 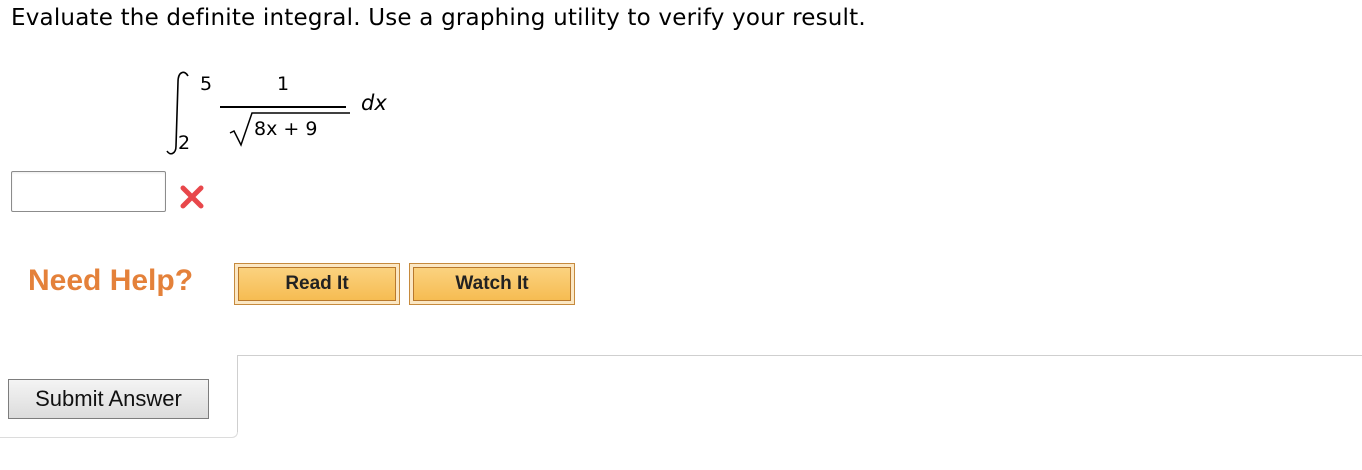 I want to click on watch-it-button: Watch It, so click(x=492, y=284).